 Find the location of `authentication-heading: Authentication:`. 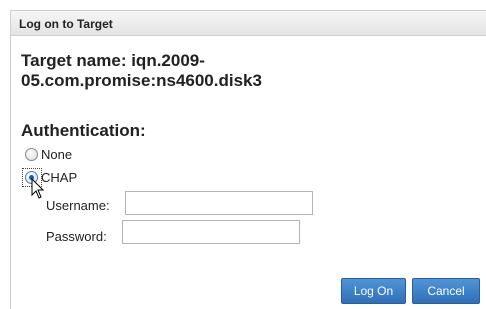

authentication-heading: Authentication: is located at coordinates (83, 130).